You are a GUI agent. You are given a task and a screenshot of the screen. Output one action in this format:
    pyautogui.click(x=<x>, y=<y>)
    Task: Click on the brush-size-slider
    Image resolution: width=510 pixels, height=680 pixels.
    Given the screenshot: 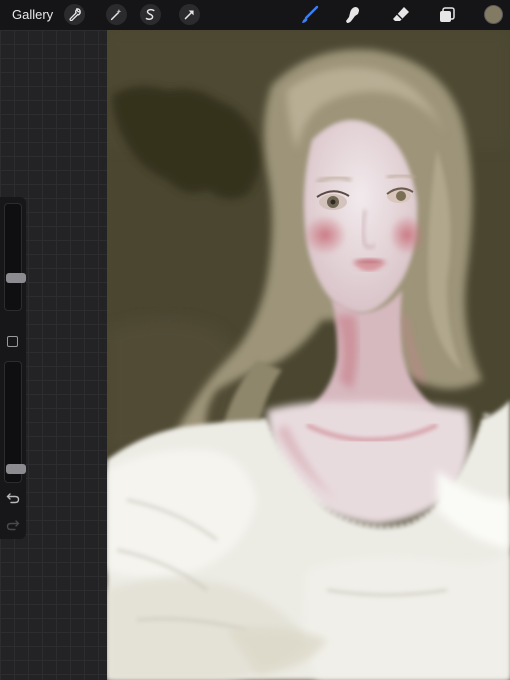 What is the action you would take?
    pyautogui.click(x=15, y=257)
    